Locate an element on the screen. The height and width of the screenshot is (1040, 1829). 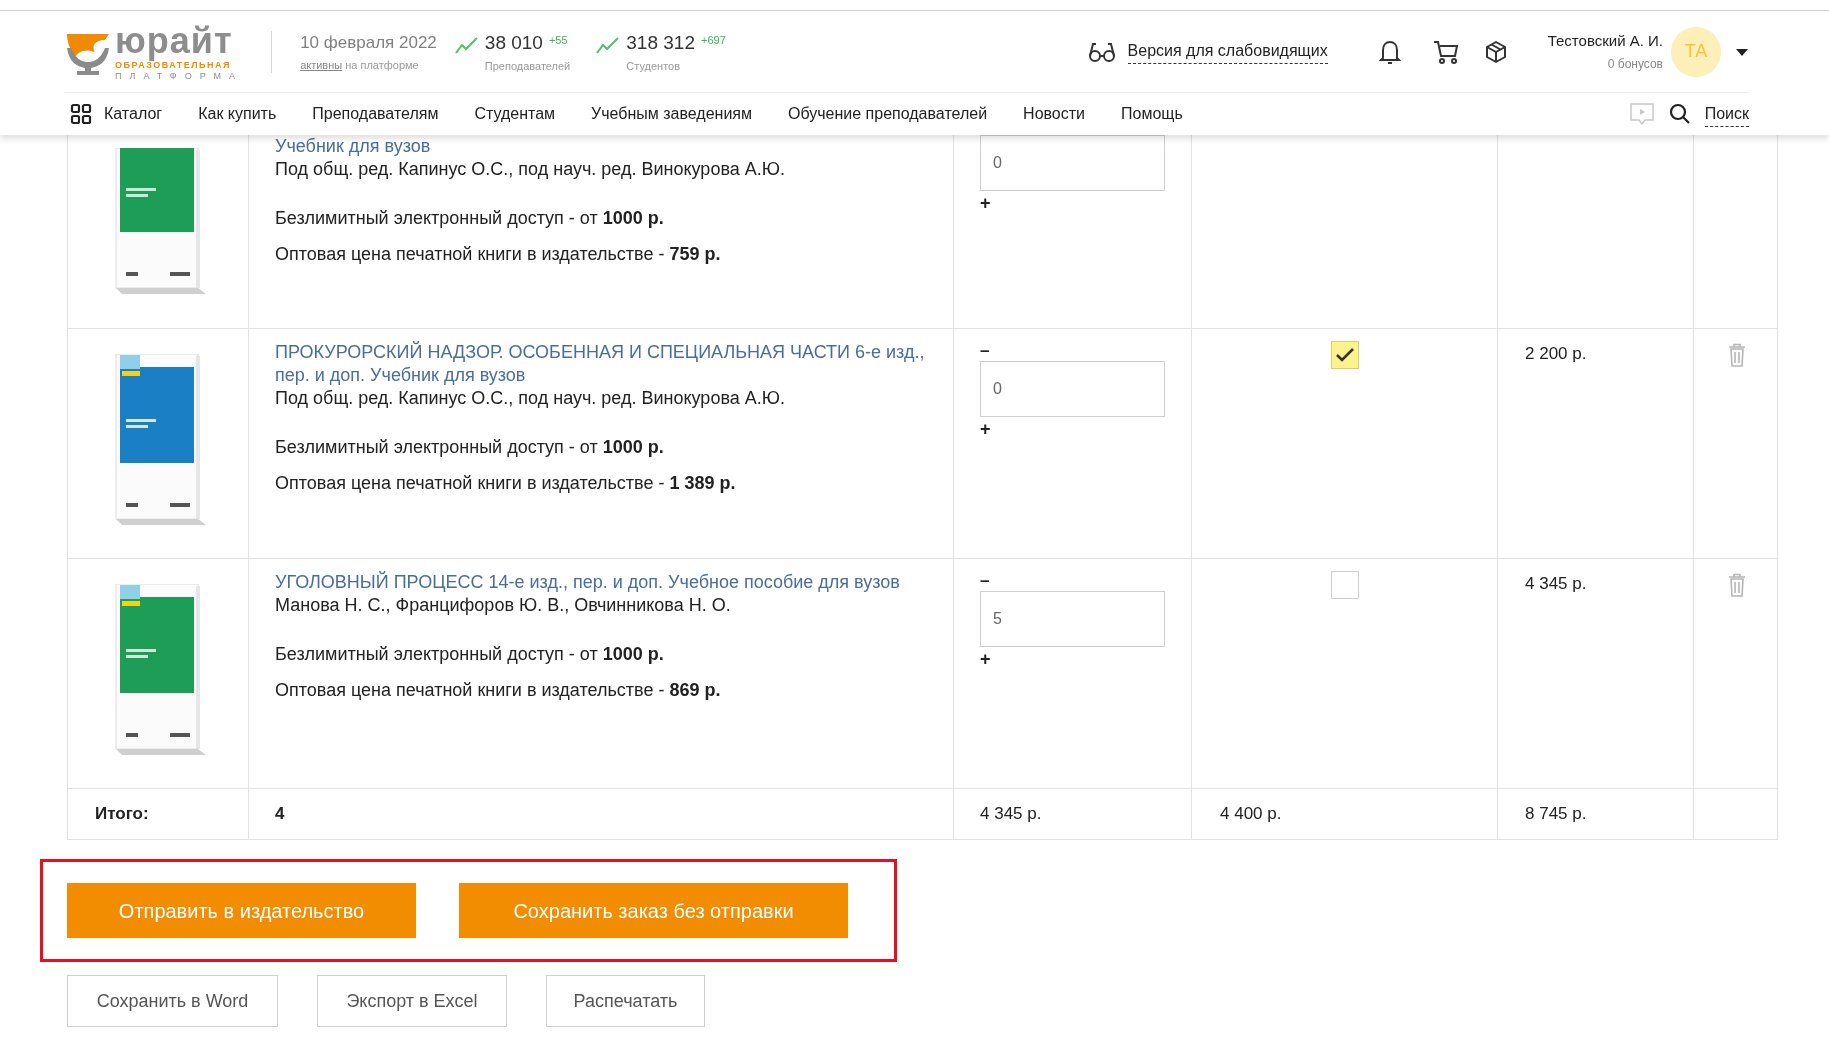
stat-value: 38 010 is located at coordinates (513, 42).